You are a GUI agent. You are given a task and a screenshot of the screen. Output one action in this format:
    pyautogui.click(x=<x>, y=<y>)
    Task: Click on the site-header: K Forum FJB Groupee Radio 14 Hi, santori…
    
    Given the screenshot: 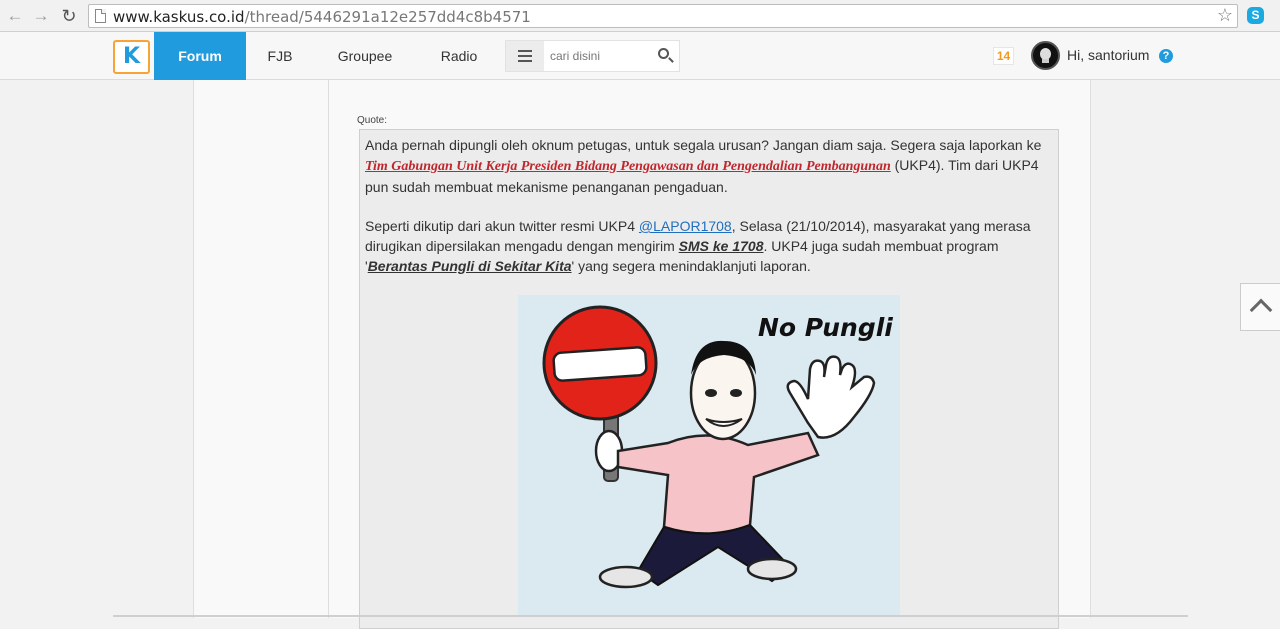 What is the action you would take?
    pyautogui.click(x=640, y=56)
    